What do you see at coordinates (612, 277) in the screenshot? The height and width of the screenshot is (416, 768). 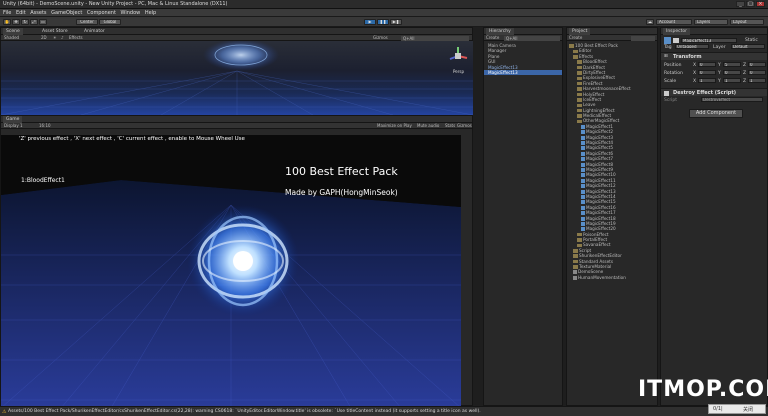 I see `project-item: HumanMovementation` at bounding box center [612, 277].